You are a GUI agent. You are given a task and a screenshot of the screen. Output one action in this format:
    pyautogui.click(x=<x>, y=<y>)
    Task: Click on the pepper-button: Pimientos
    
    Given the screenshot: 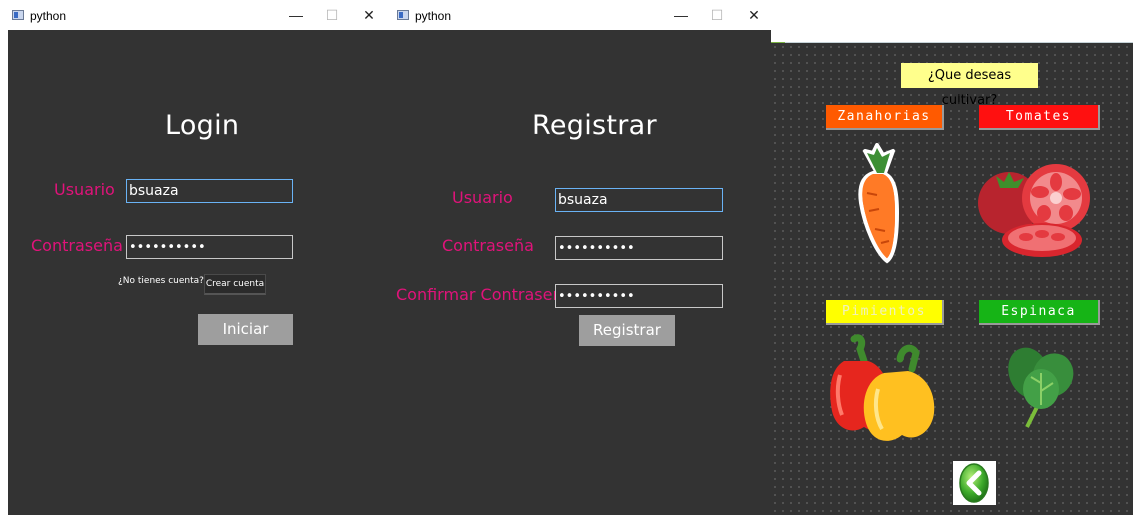 What is the action you would take?
    pyautogui.click(x=885, y=312)
    